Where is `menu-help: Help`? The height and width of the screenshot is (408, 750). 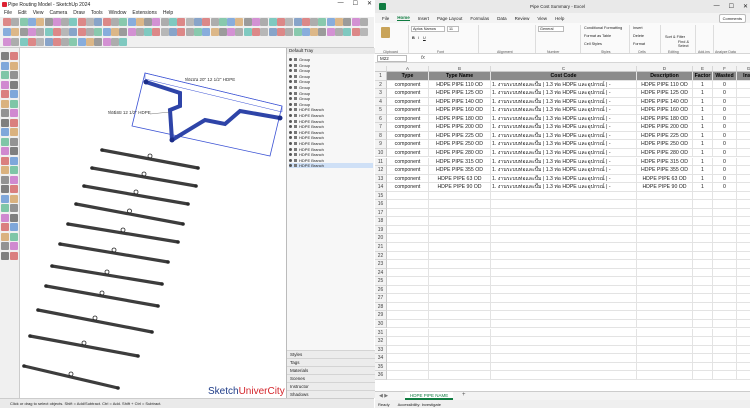
menu-help: Help is located at coordinates (168, 13).